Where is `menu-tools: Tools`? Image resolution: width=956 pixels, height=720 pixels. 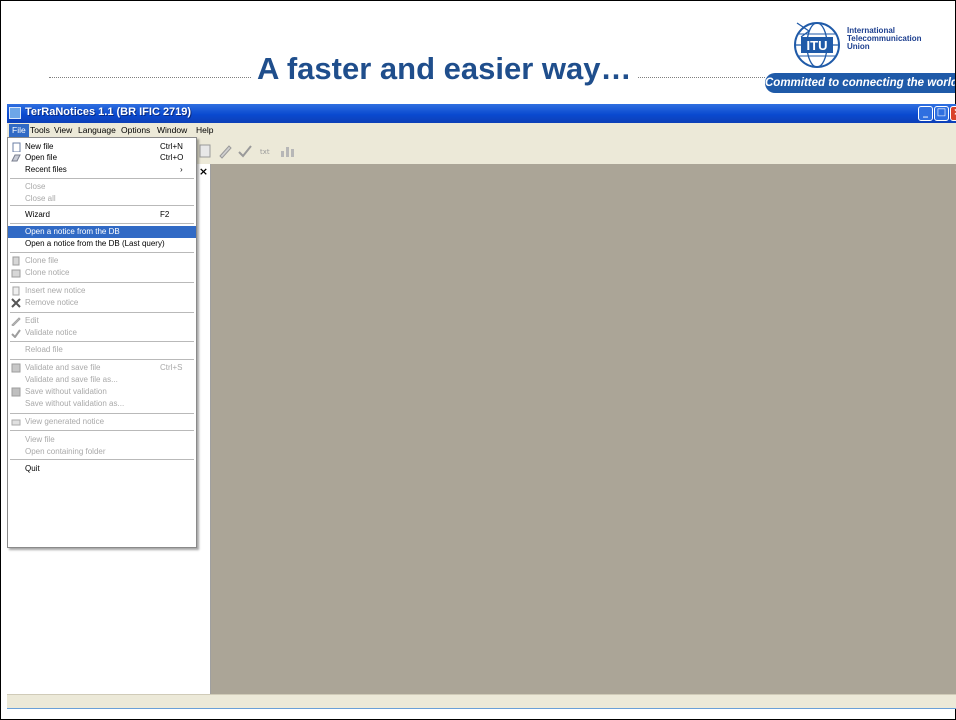 menu-tools: Tools is located at coordinates (40, 130).